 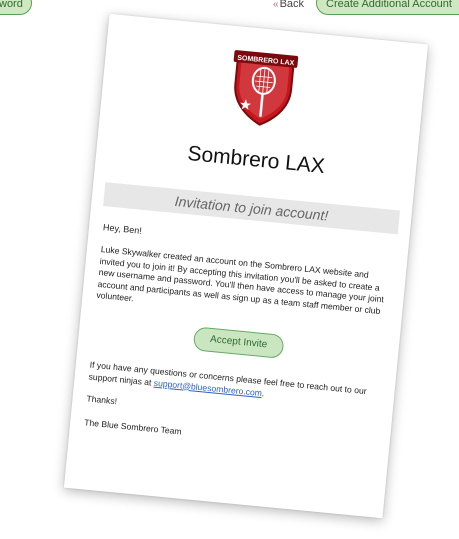 I want to click on email-signature: The Blue Sombrero Team, so click(x=133, y=427).